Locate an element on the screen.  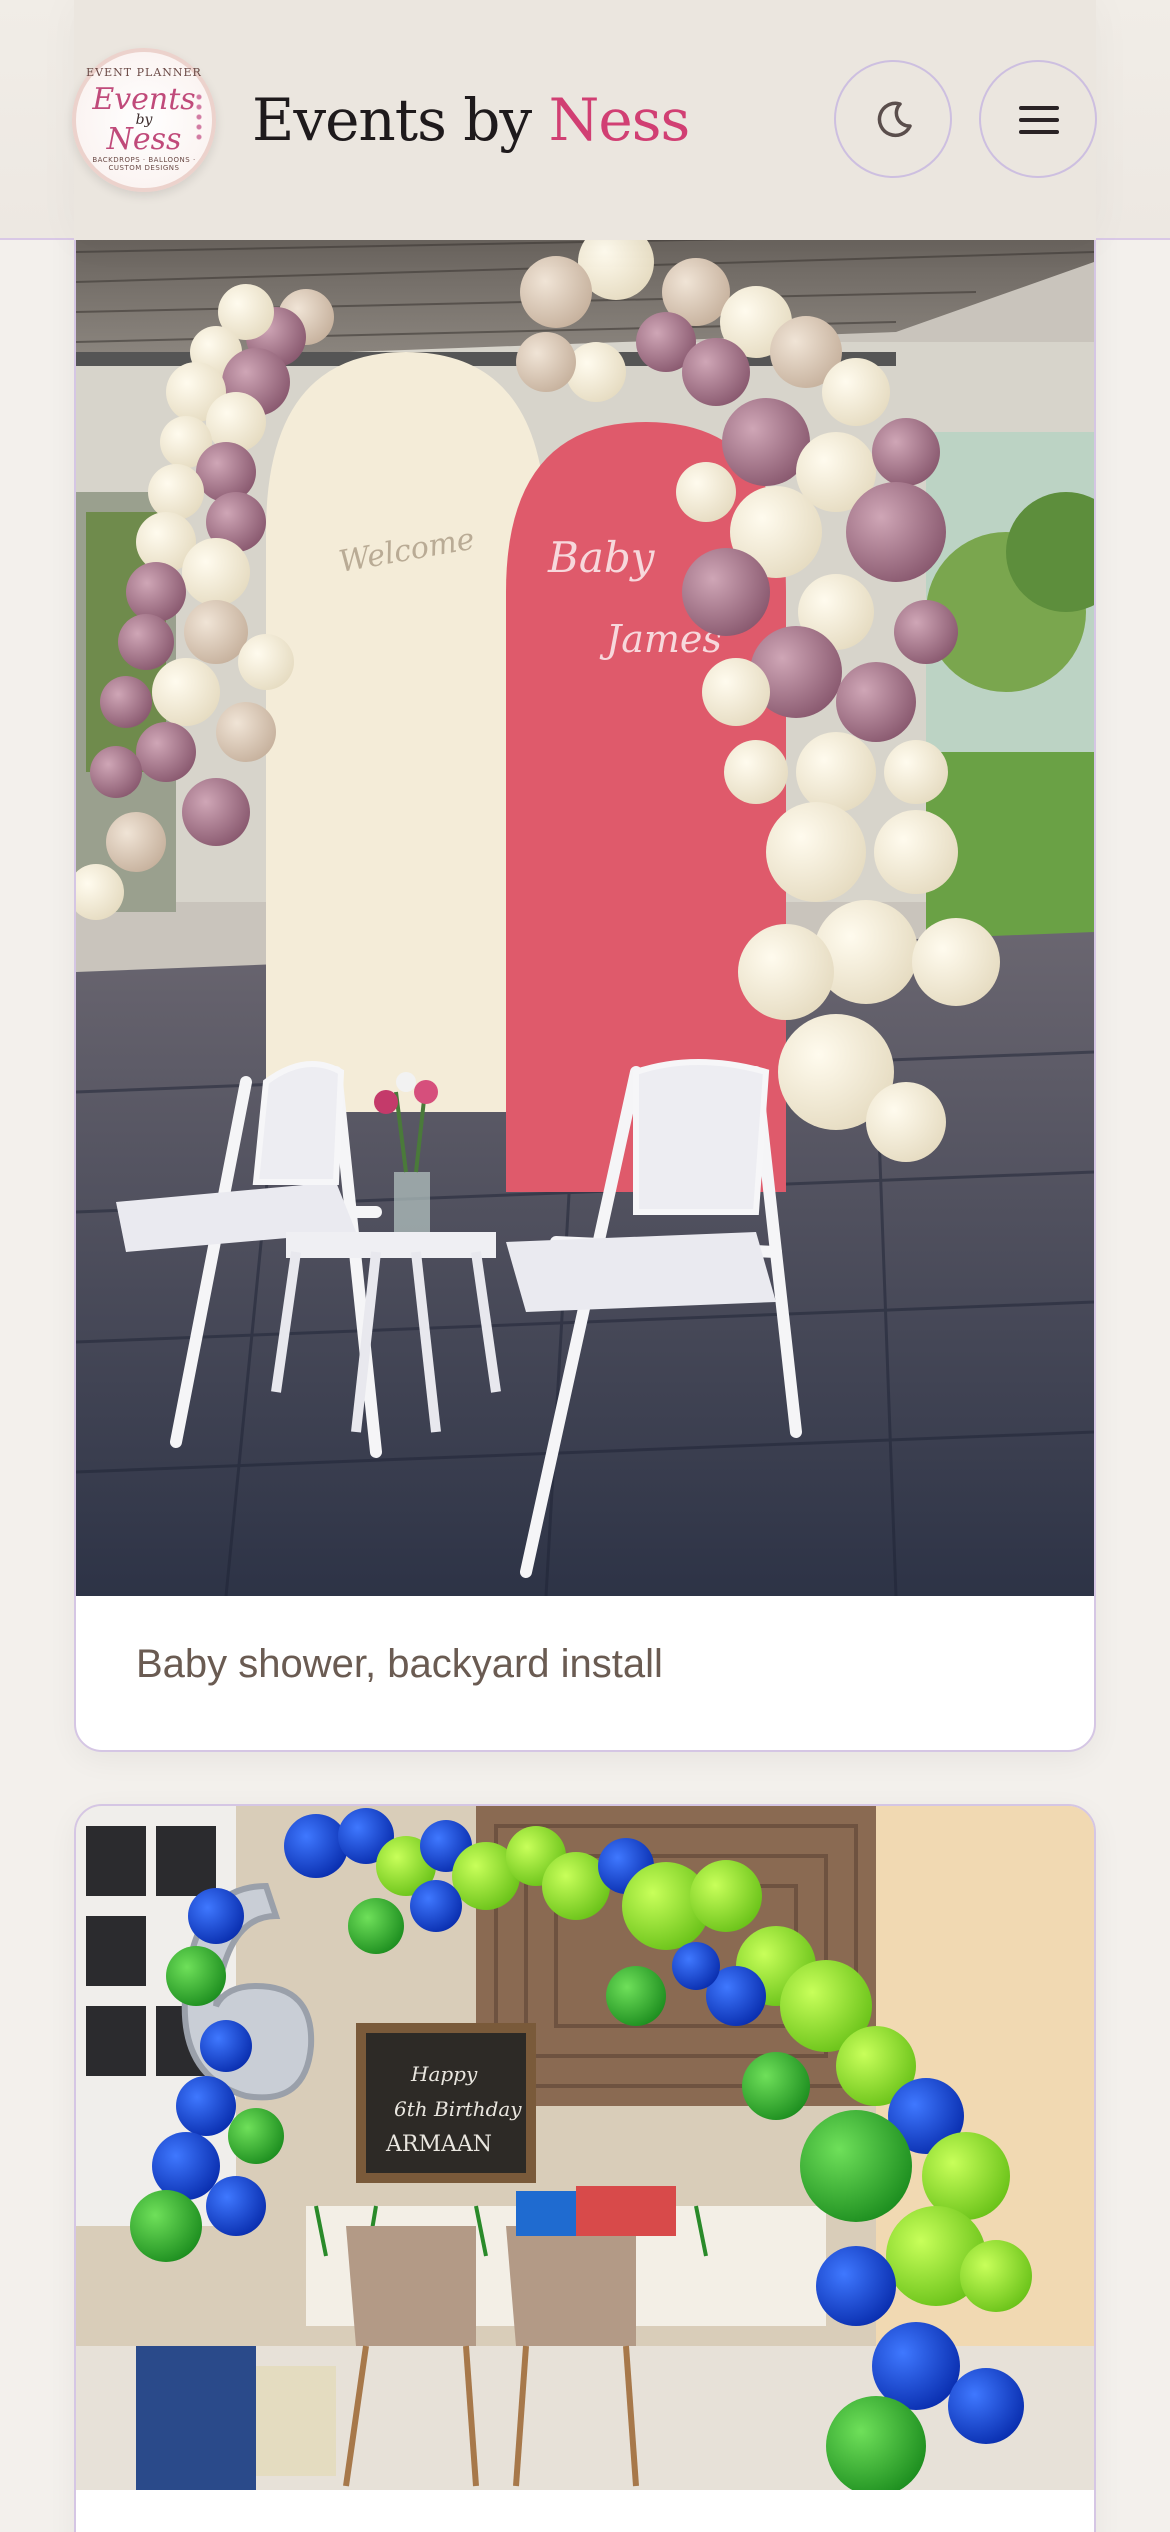
theme-toggle-button is located at coordinates (893, 119).